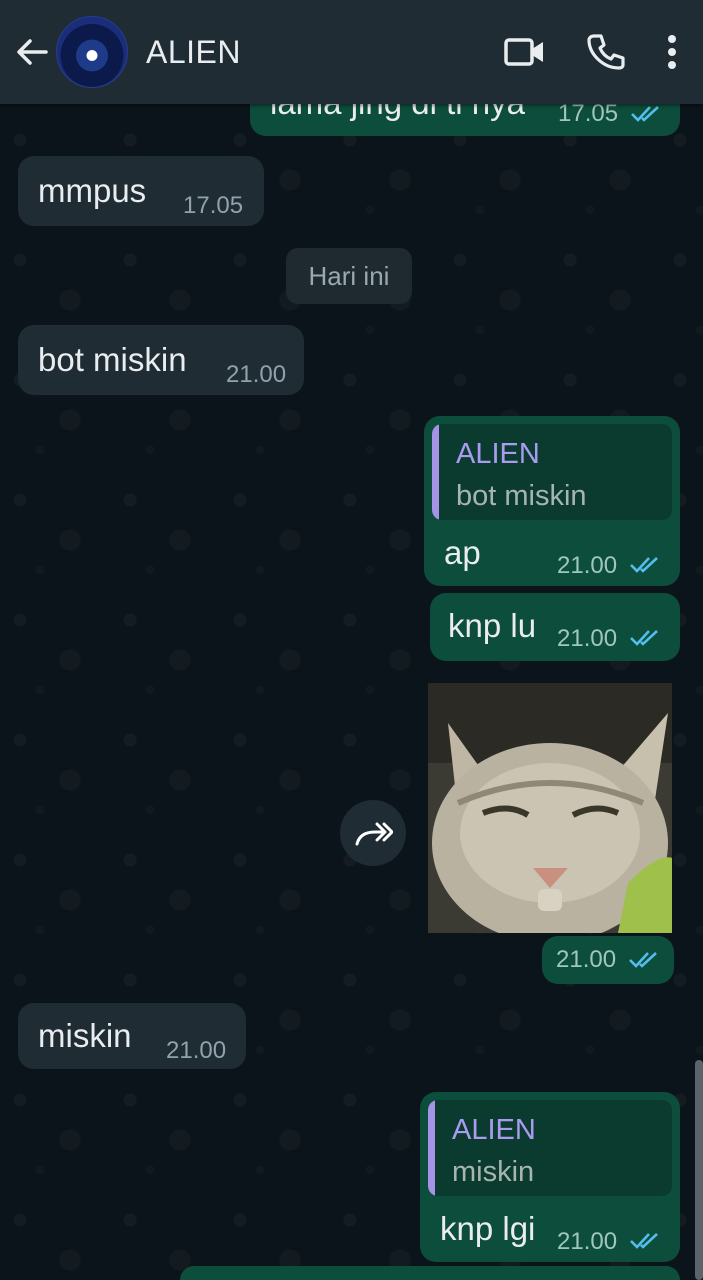 The image size is (703, 1280). Describe the element at coordinates (550, 1148) in the screenshot. I see `quoted-message: ALIEN miskin` at that location.